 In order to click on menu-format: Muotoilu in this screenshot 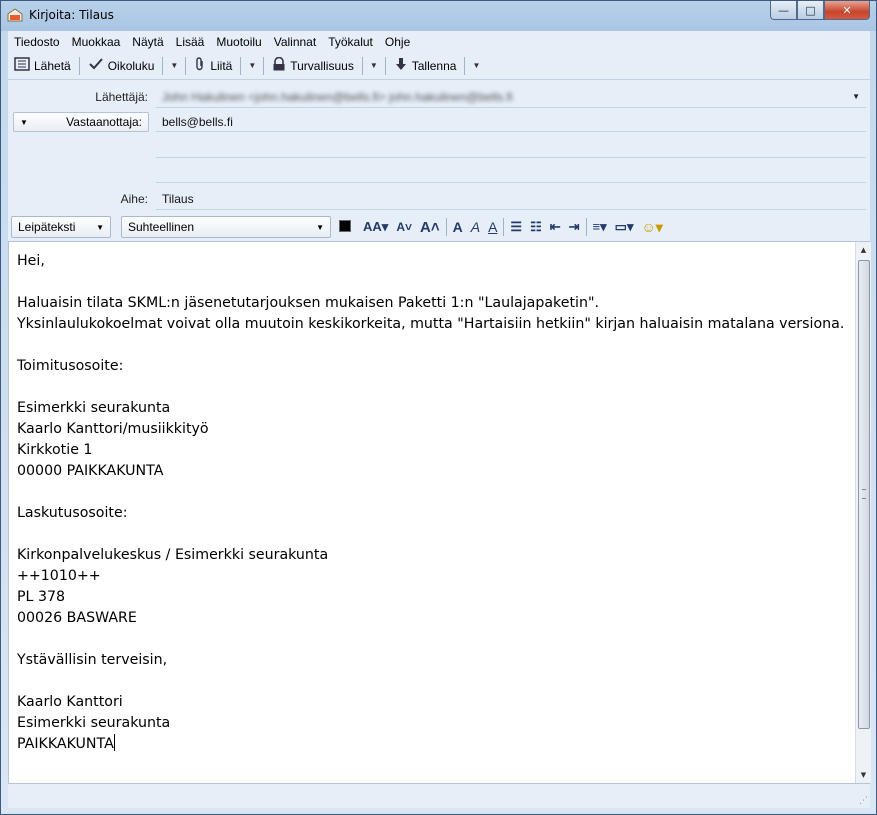, I will do `click(238, 42)`.